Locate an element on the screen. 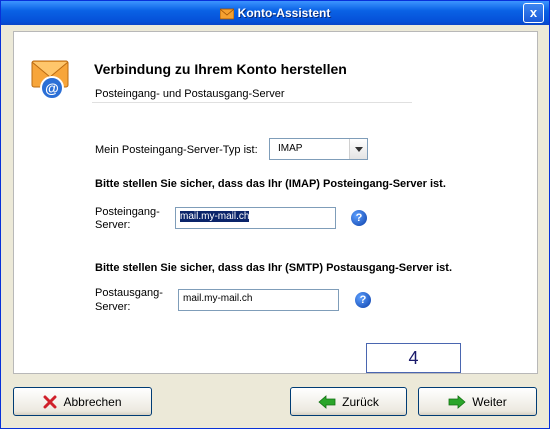  back-button-content: Zurück is located at coordinates (348, 402).